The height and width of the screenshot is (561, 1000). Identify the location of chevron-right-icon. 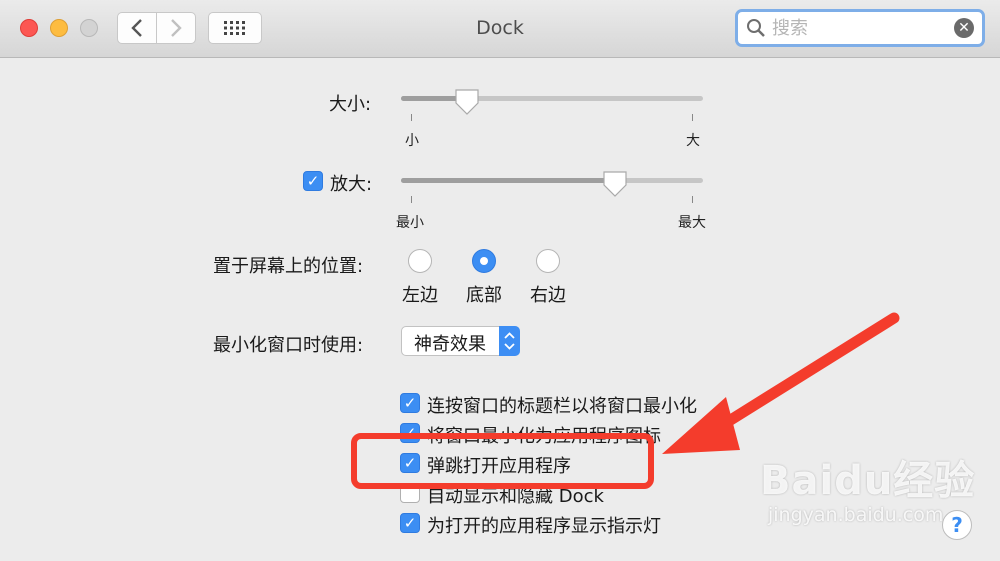
(176, 28).